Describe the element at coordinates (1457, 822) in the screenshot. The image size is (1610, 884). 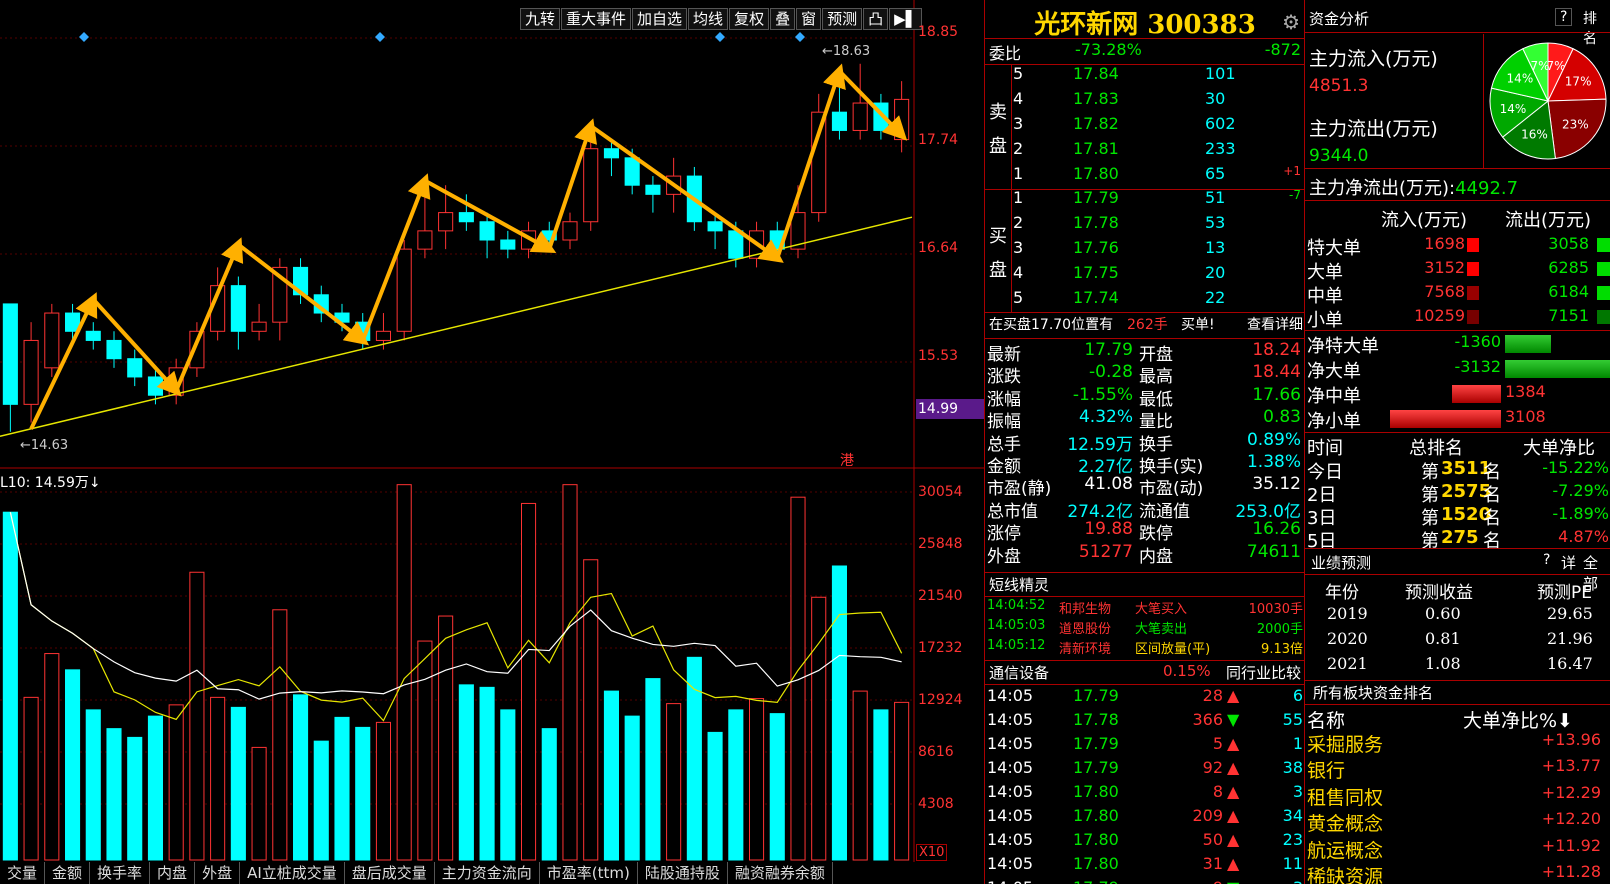
I see `sector-row: 黄金概念 +12.20` at that location.